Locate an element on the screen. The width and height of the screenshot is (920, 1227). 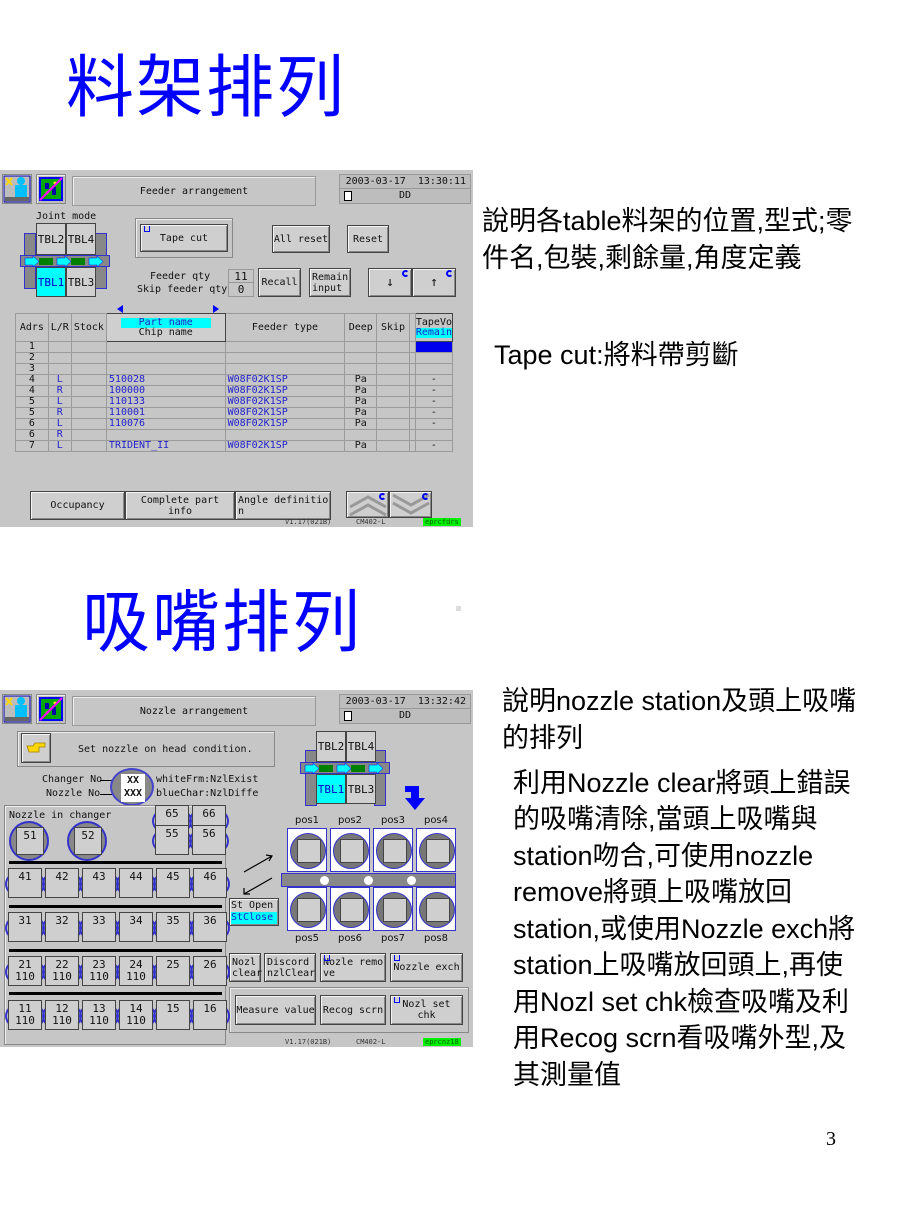
all-reset-button: All reset is located at coordinates (301, 239).